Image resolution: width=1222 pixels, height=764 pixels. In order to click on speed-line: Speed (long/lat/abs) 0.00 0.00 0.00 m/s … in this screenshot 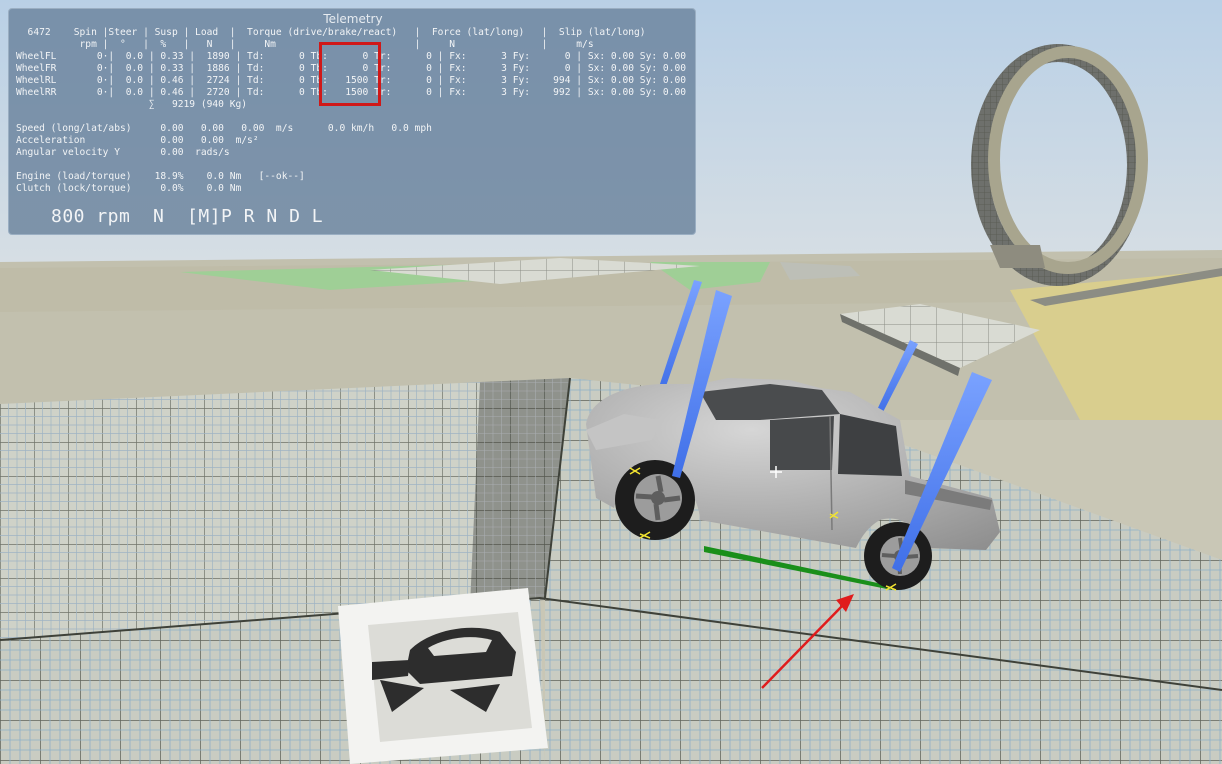, I will do `click(224, 128)`.